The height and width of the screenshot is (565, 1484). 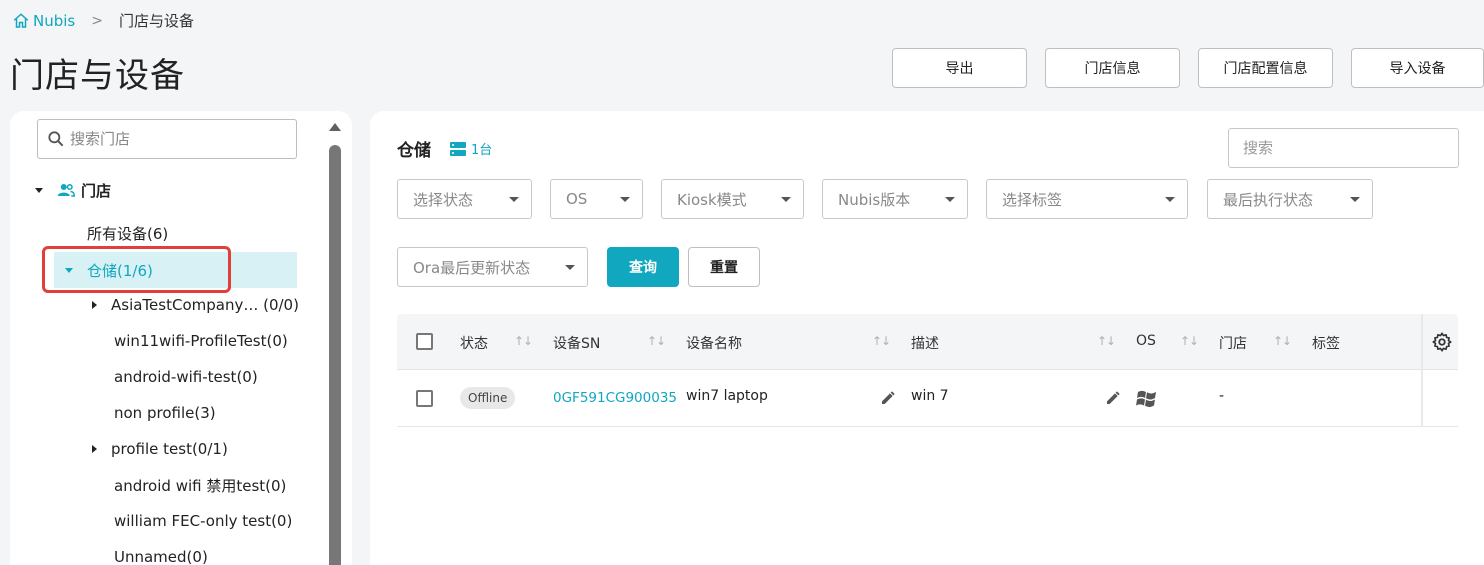 I want to click on column-header-sn: 设备SN, so click(x=576, y=343).